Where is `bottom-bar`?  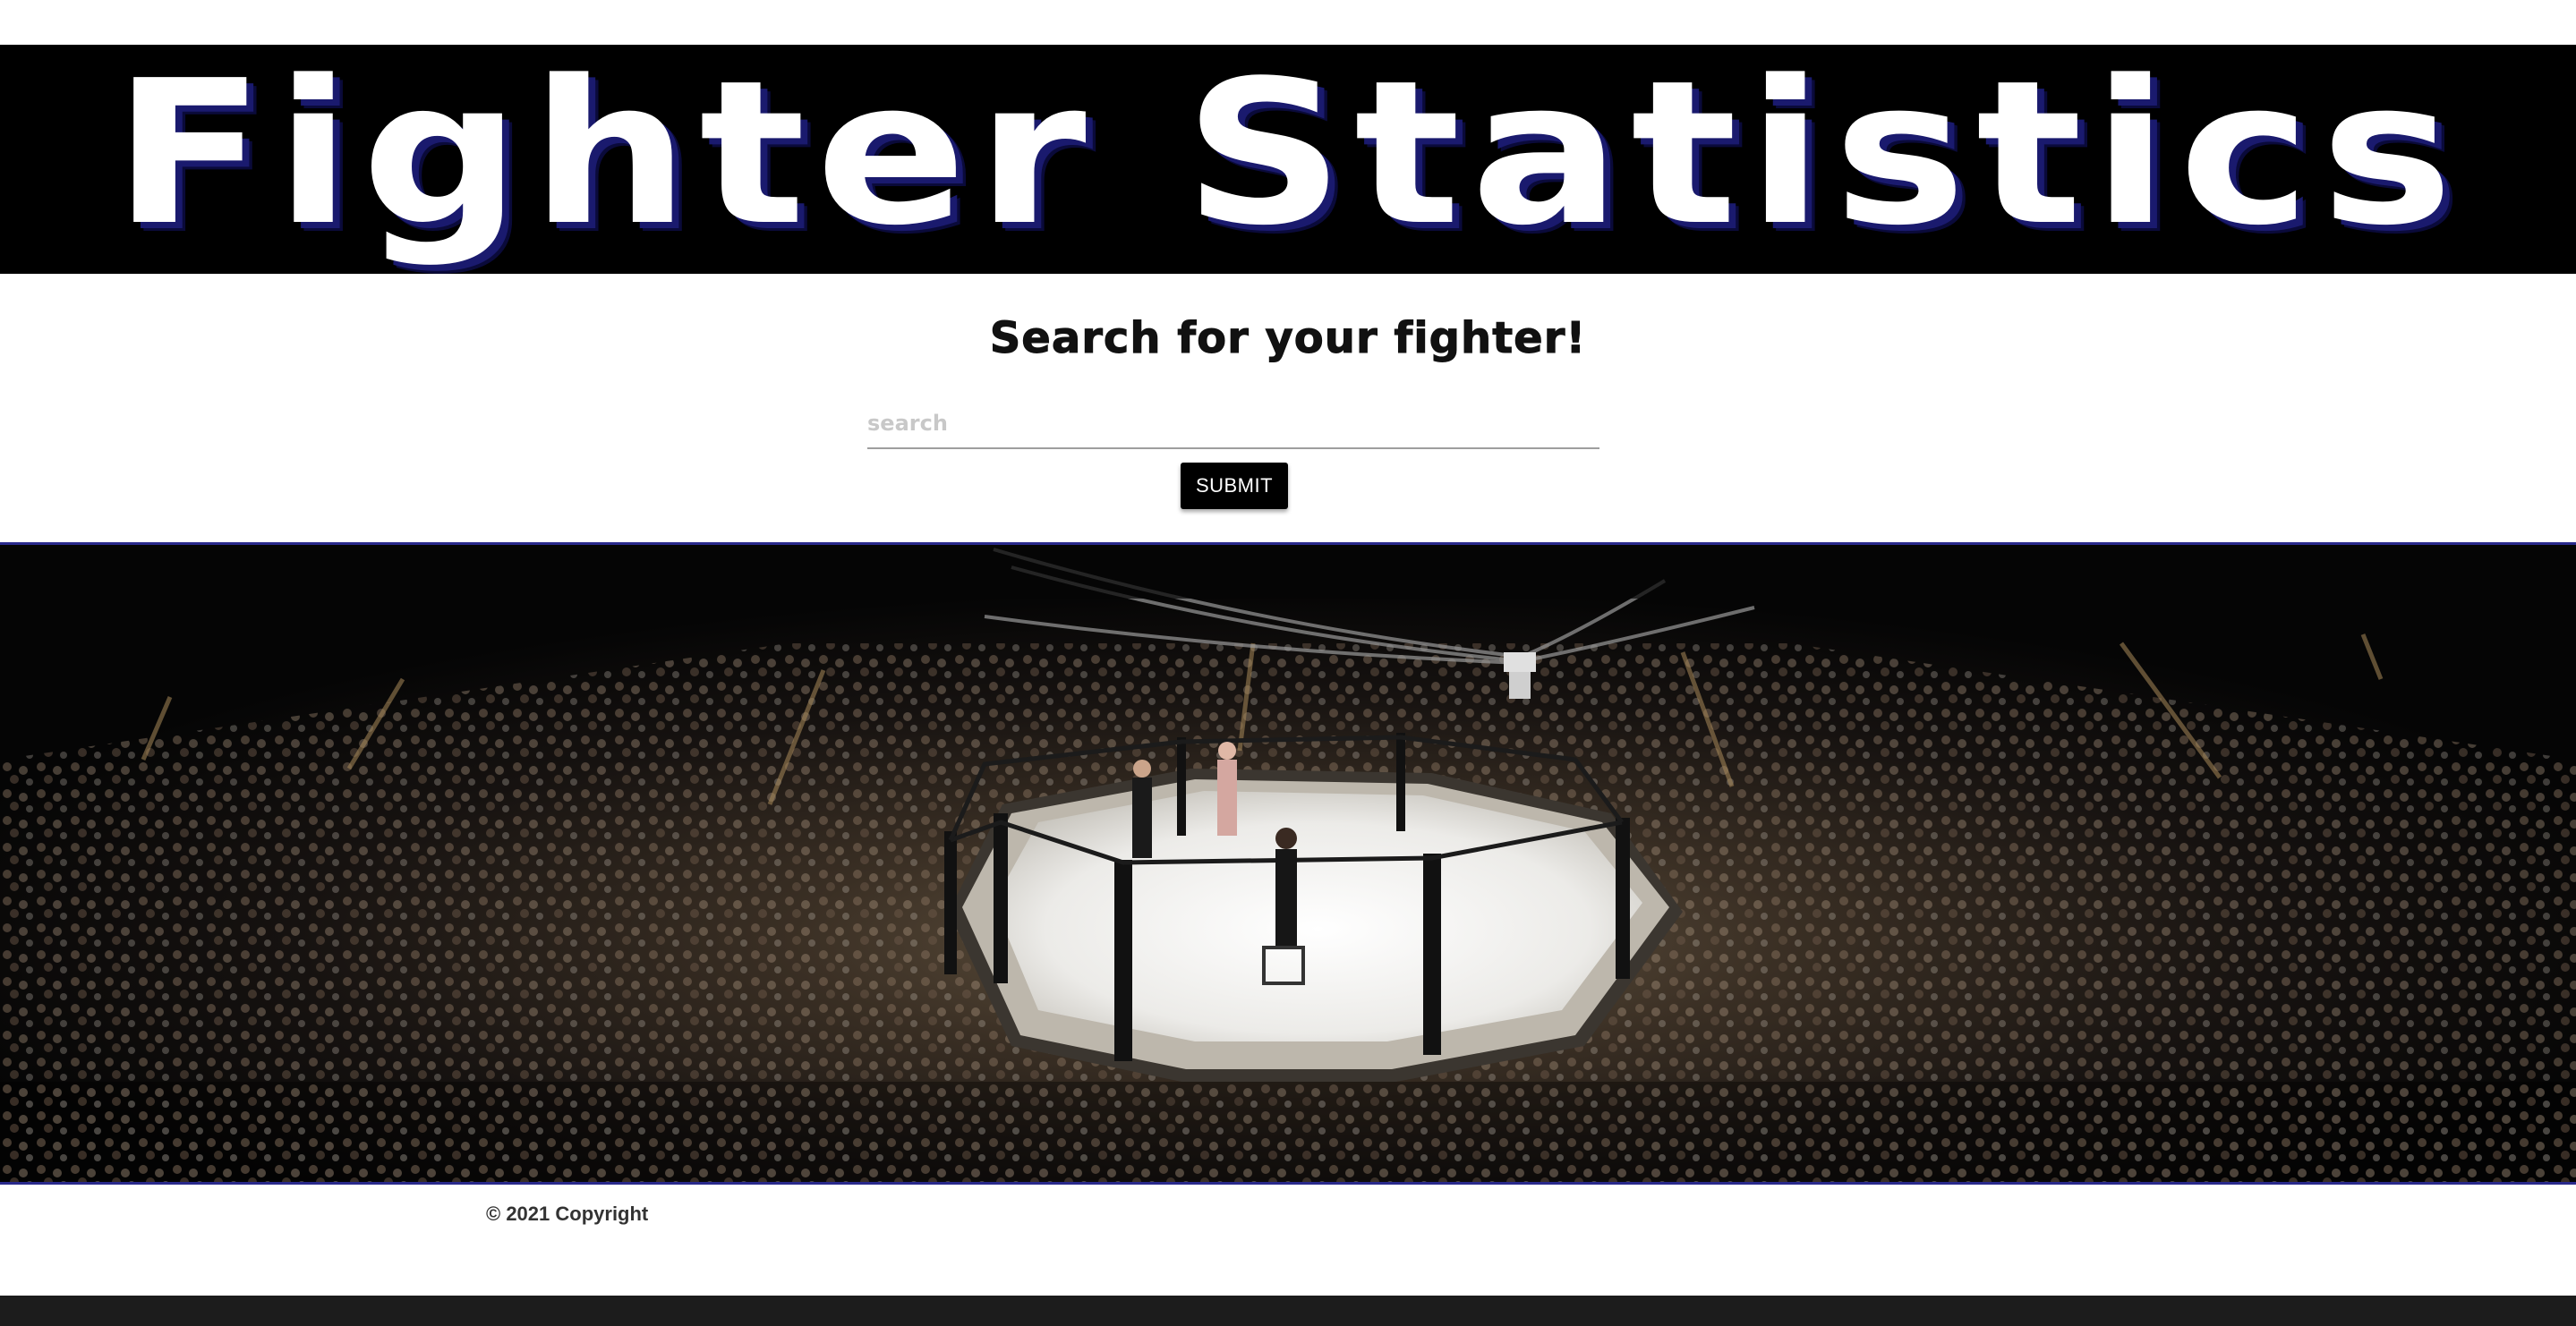 bottom-bar is located at coordinates (1288, 1311).